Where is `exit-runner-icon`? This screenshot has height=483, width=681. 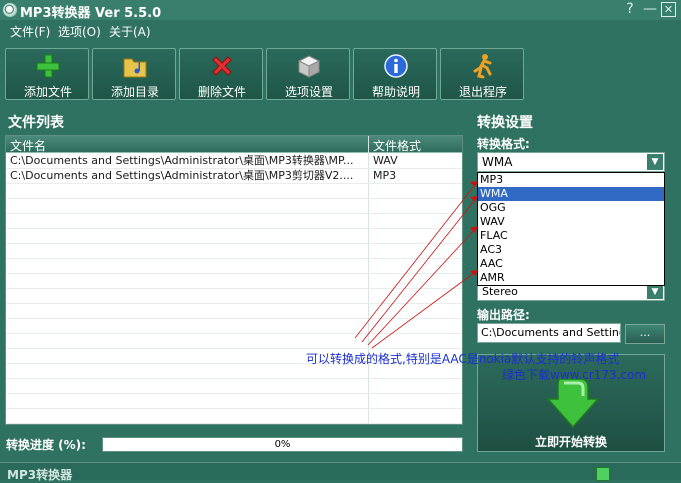
exit-runner-icon is located at coordinates (482, 66).